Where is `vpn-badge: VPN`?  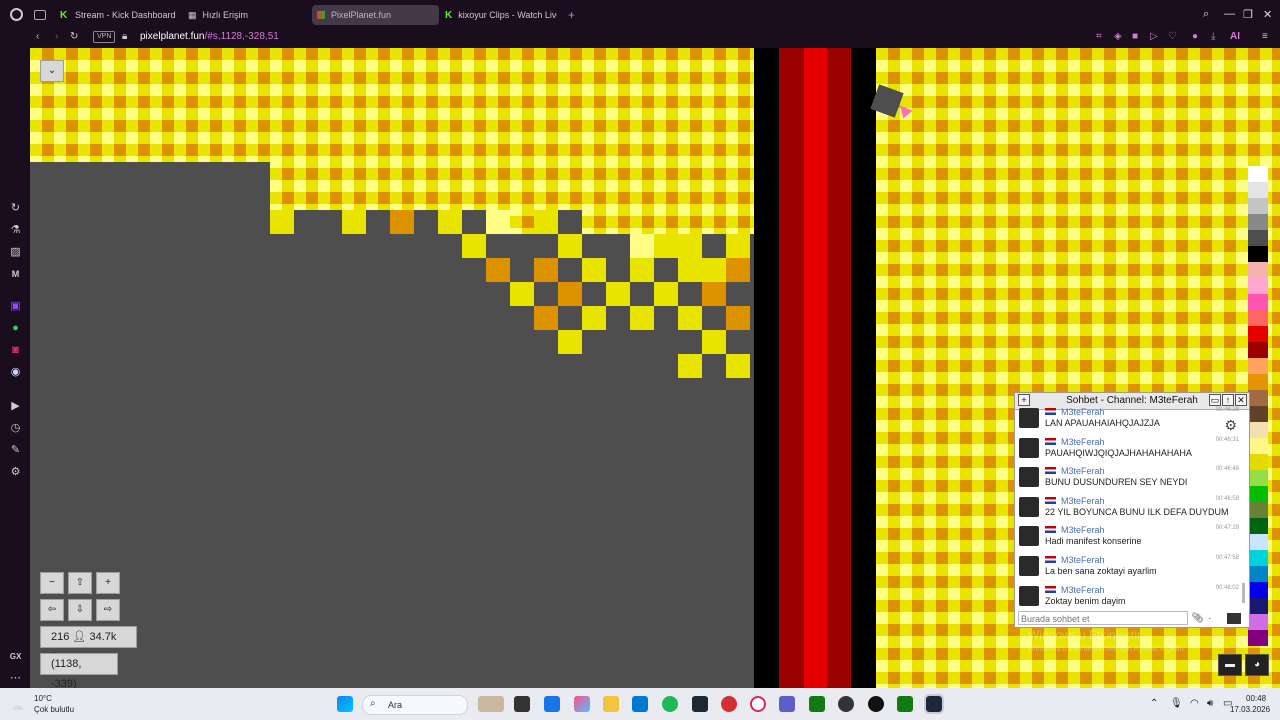
vpn-badge: VPN is located at coordinates (104, 37).